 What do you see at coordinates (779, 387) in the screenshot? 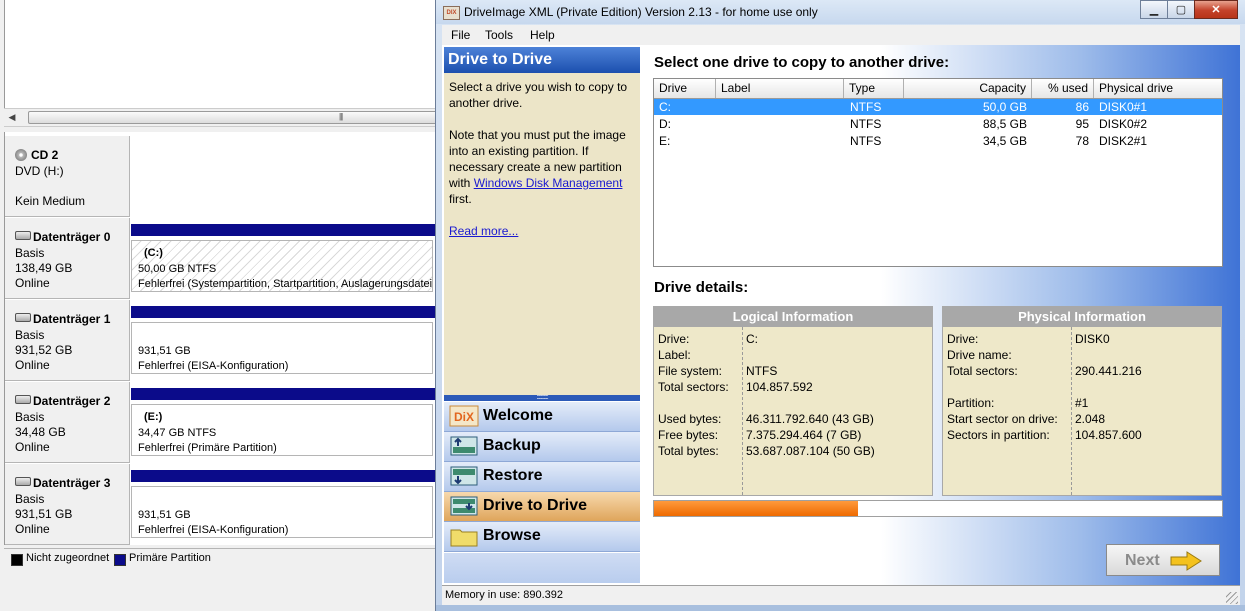
I see `info-value: 104.857.592` at bounding box center [779, 387].